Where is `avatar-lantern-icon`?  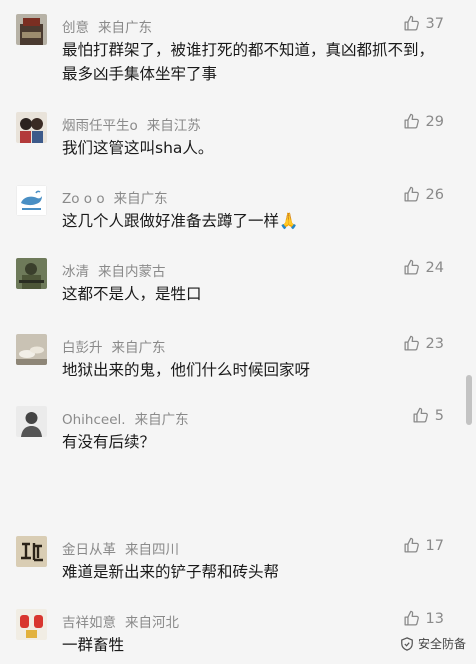 avatar-lantern-icon is located at coordinates (31, 624).